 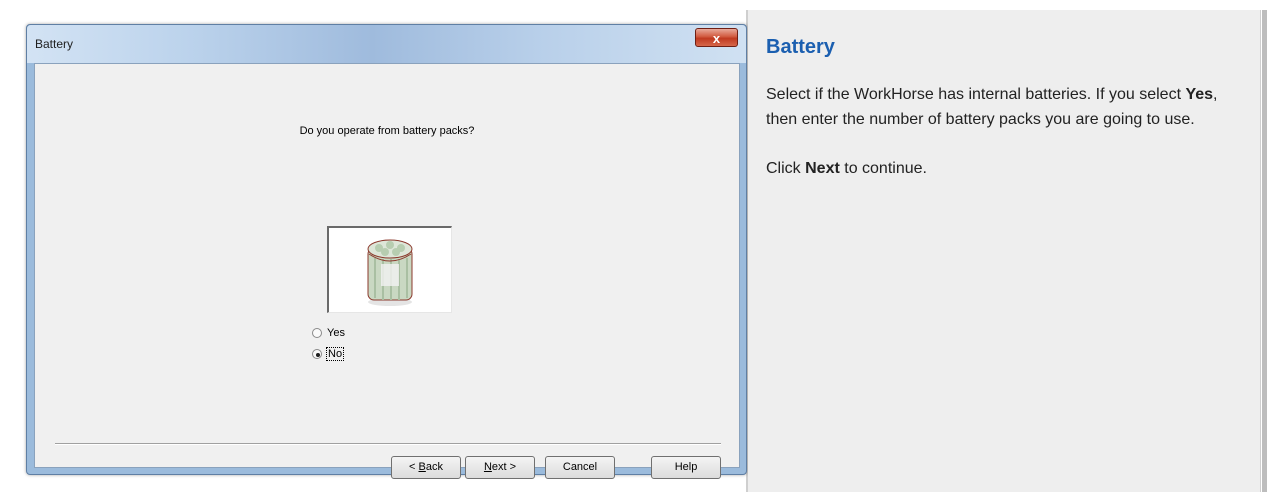 I want to click on radio-selected-dot, so click(x=318, y=355).